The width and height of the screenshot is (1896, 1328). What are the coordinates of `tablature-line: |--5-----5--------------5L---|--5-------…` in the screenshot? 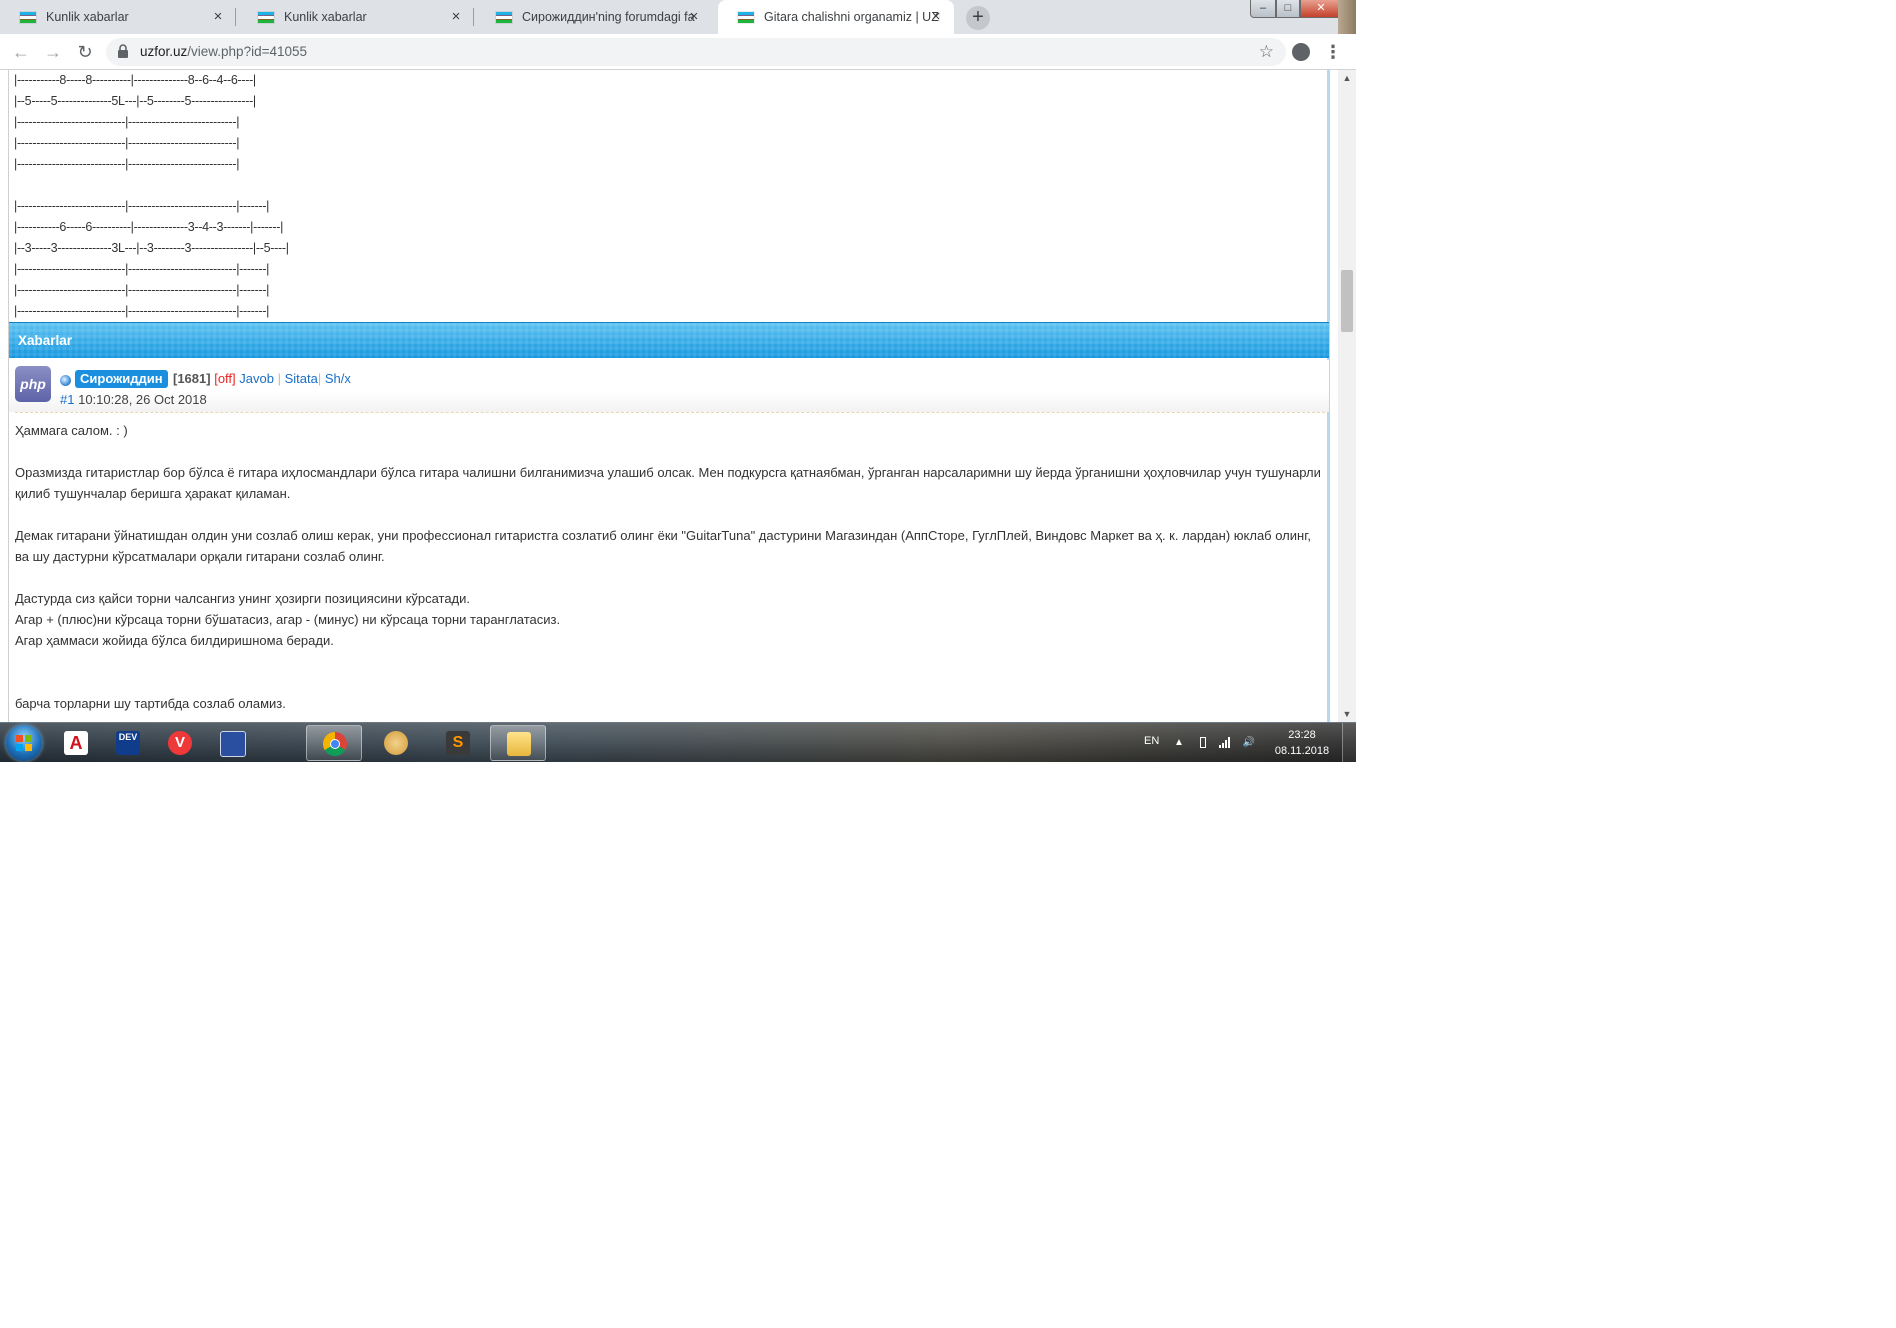 It's located at (135, 101).